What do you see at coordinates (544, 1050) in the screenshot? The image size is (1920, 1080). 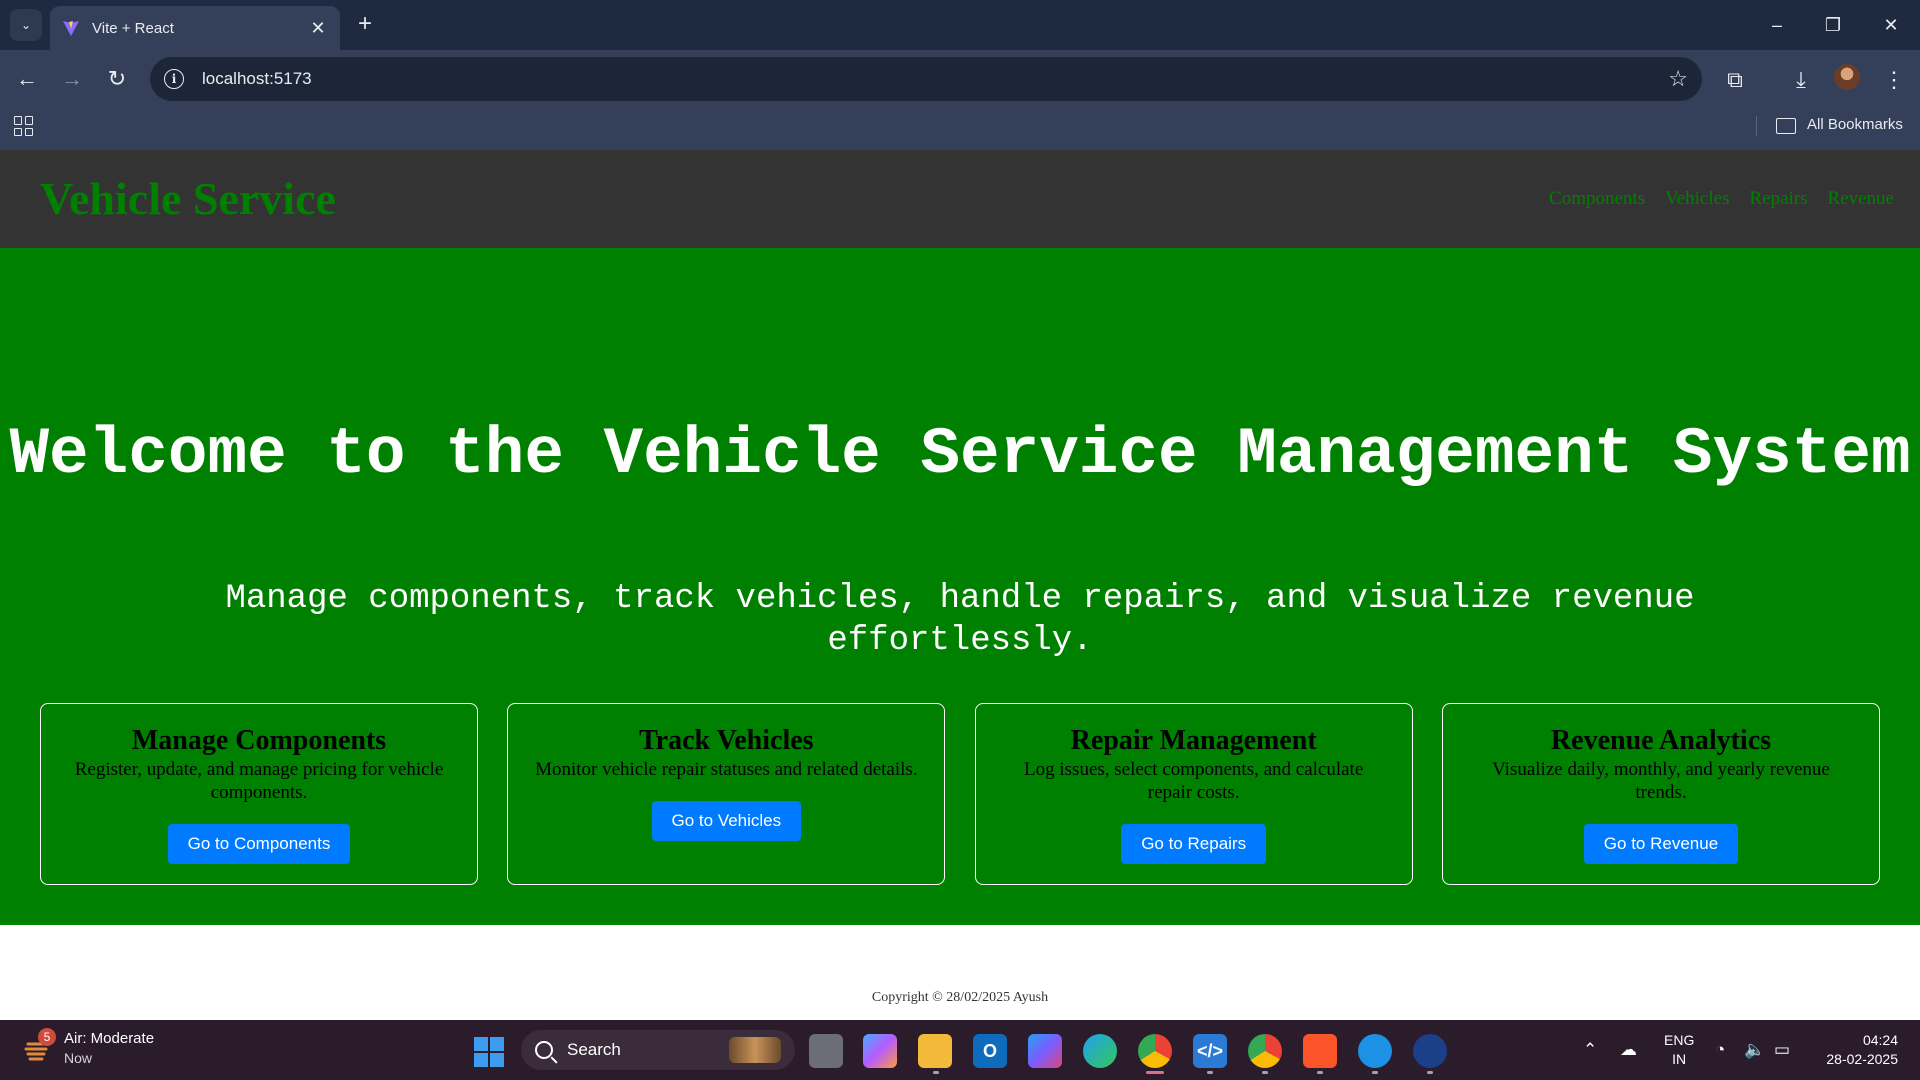 I see `search-icon` at bounding box center [544, 1050].